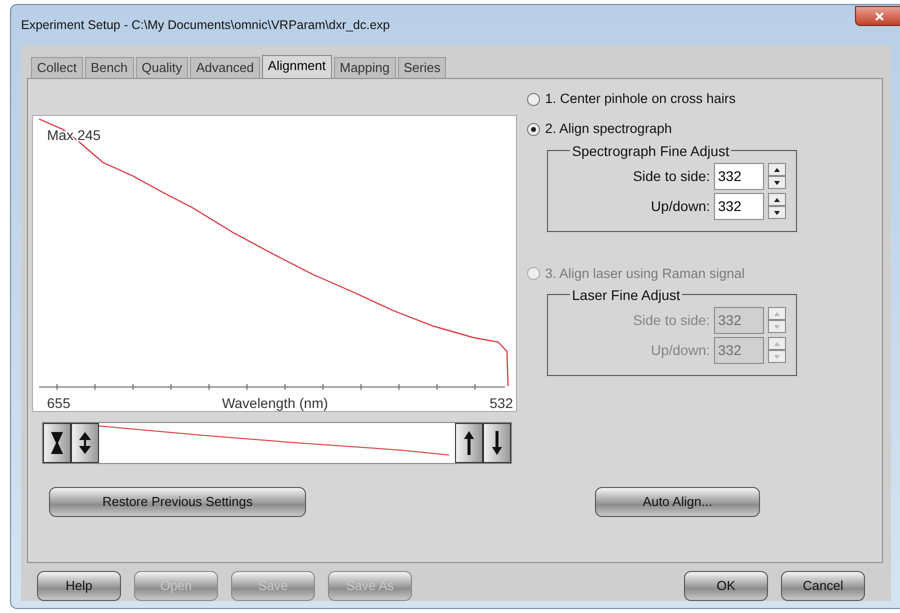 This screenshot has width=900, height=613. Describe the element at coordinates (205, 25) in the screenshot. I see `window-title: Experiment Setup - C:\My Documents\omnic\VRParam\dxr_dc.exp` at that location.